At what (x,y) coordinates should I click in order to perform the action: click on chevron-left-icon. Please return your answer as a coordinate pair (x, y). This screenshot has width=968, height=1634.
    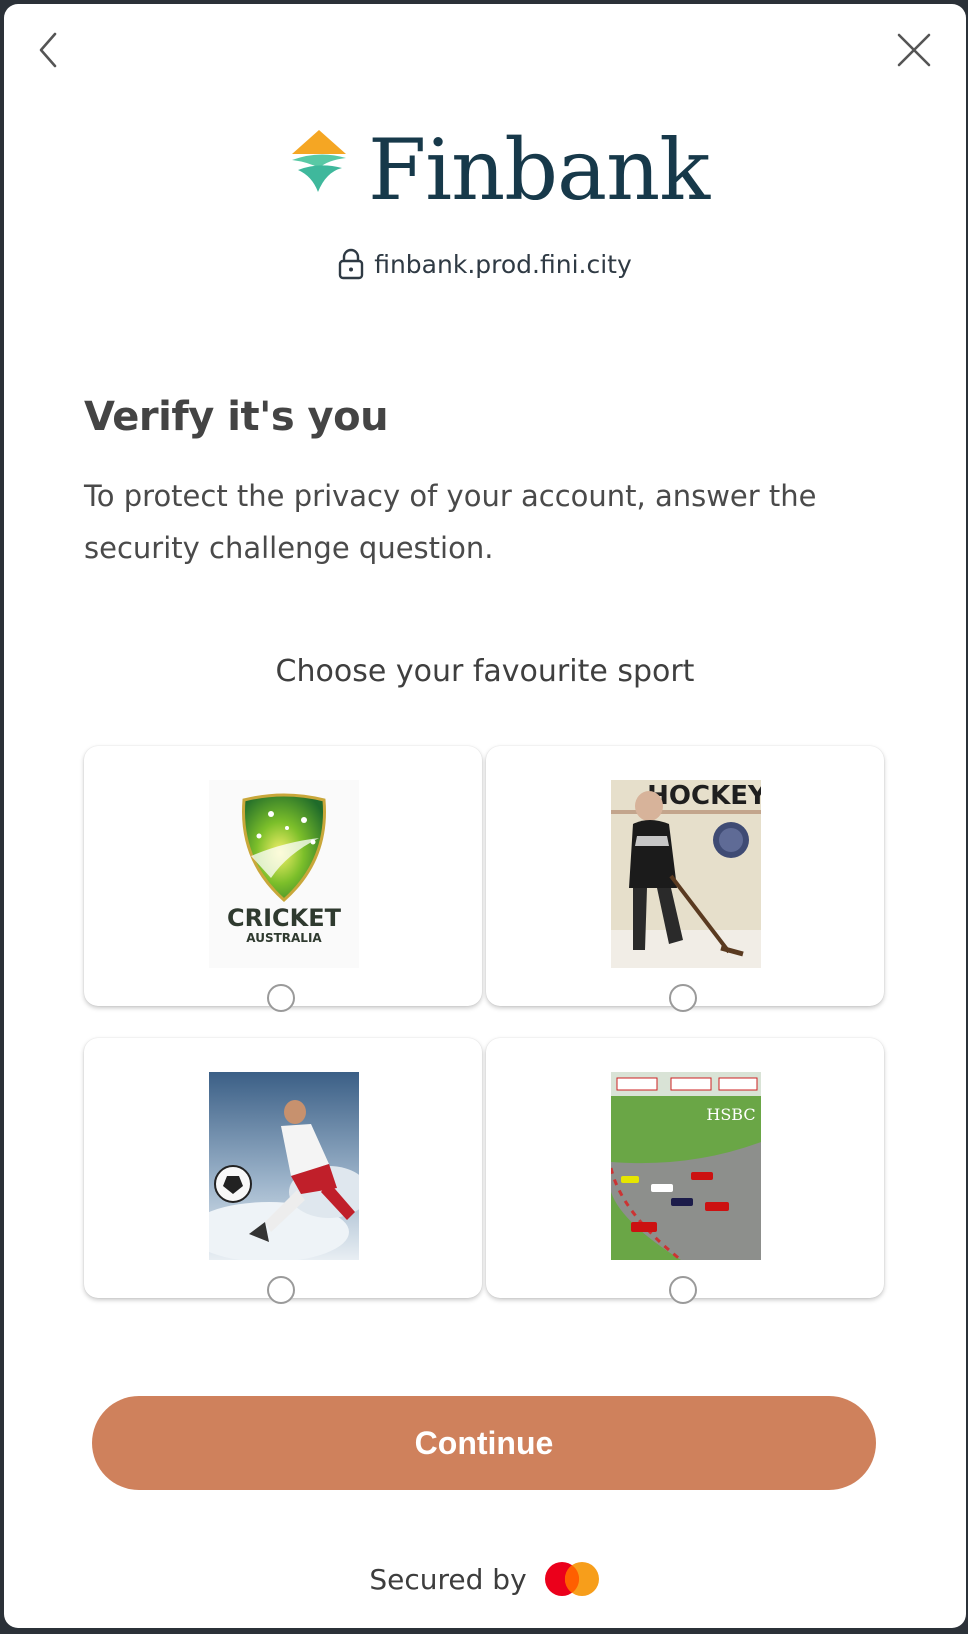
    Looking at the image, I should click on (48, 50).